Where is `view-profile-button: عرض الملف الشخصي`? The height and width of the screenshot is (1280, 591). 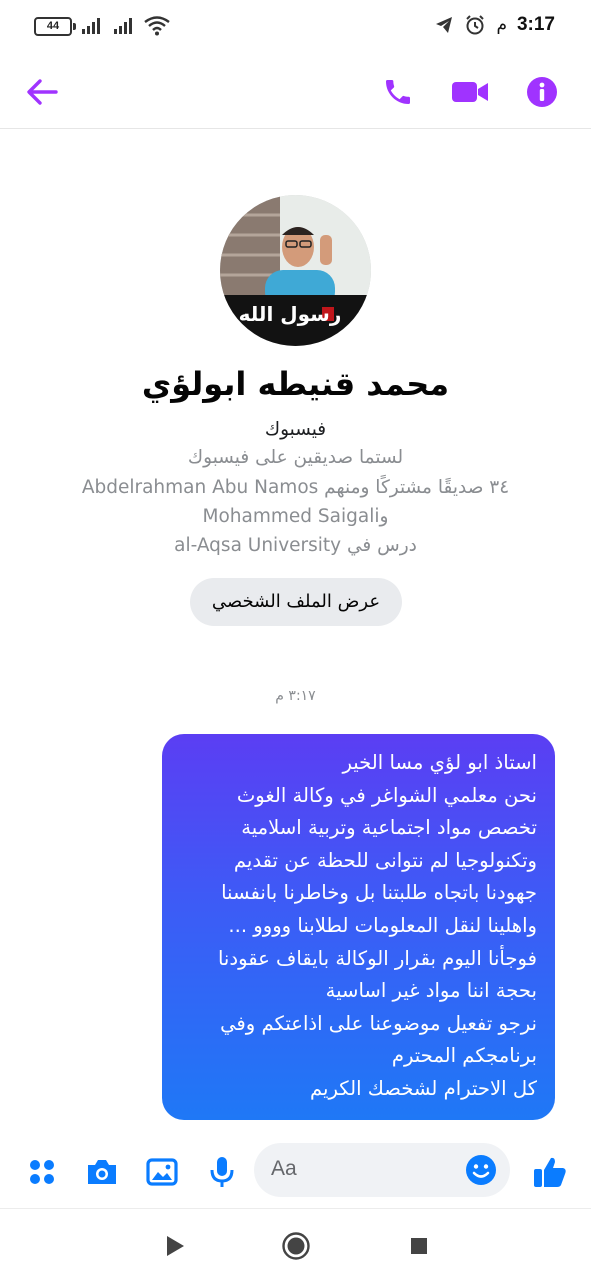 view-profile-button: عرض الملف الشخصي is located at coordinates (296, 602).